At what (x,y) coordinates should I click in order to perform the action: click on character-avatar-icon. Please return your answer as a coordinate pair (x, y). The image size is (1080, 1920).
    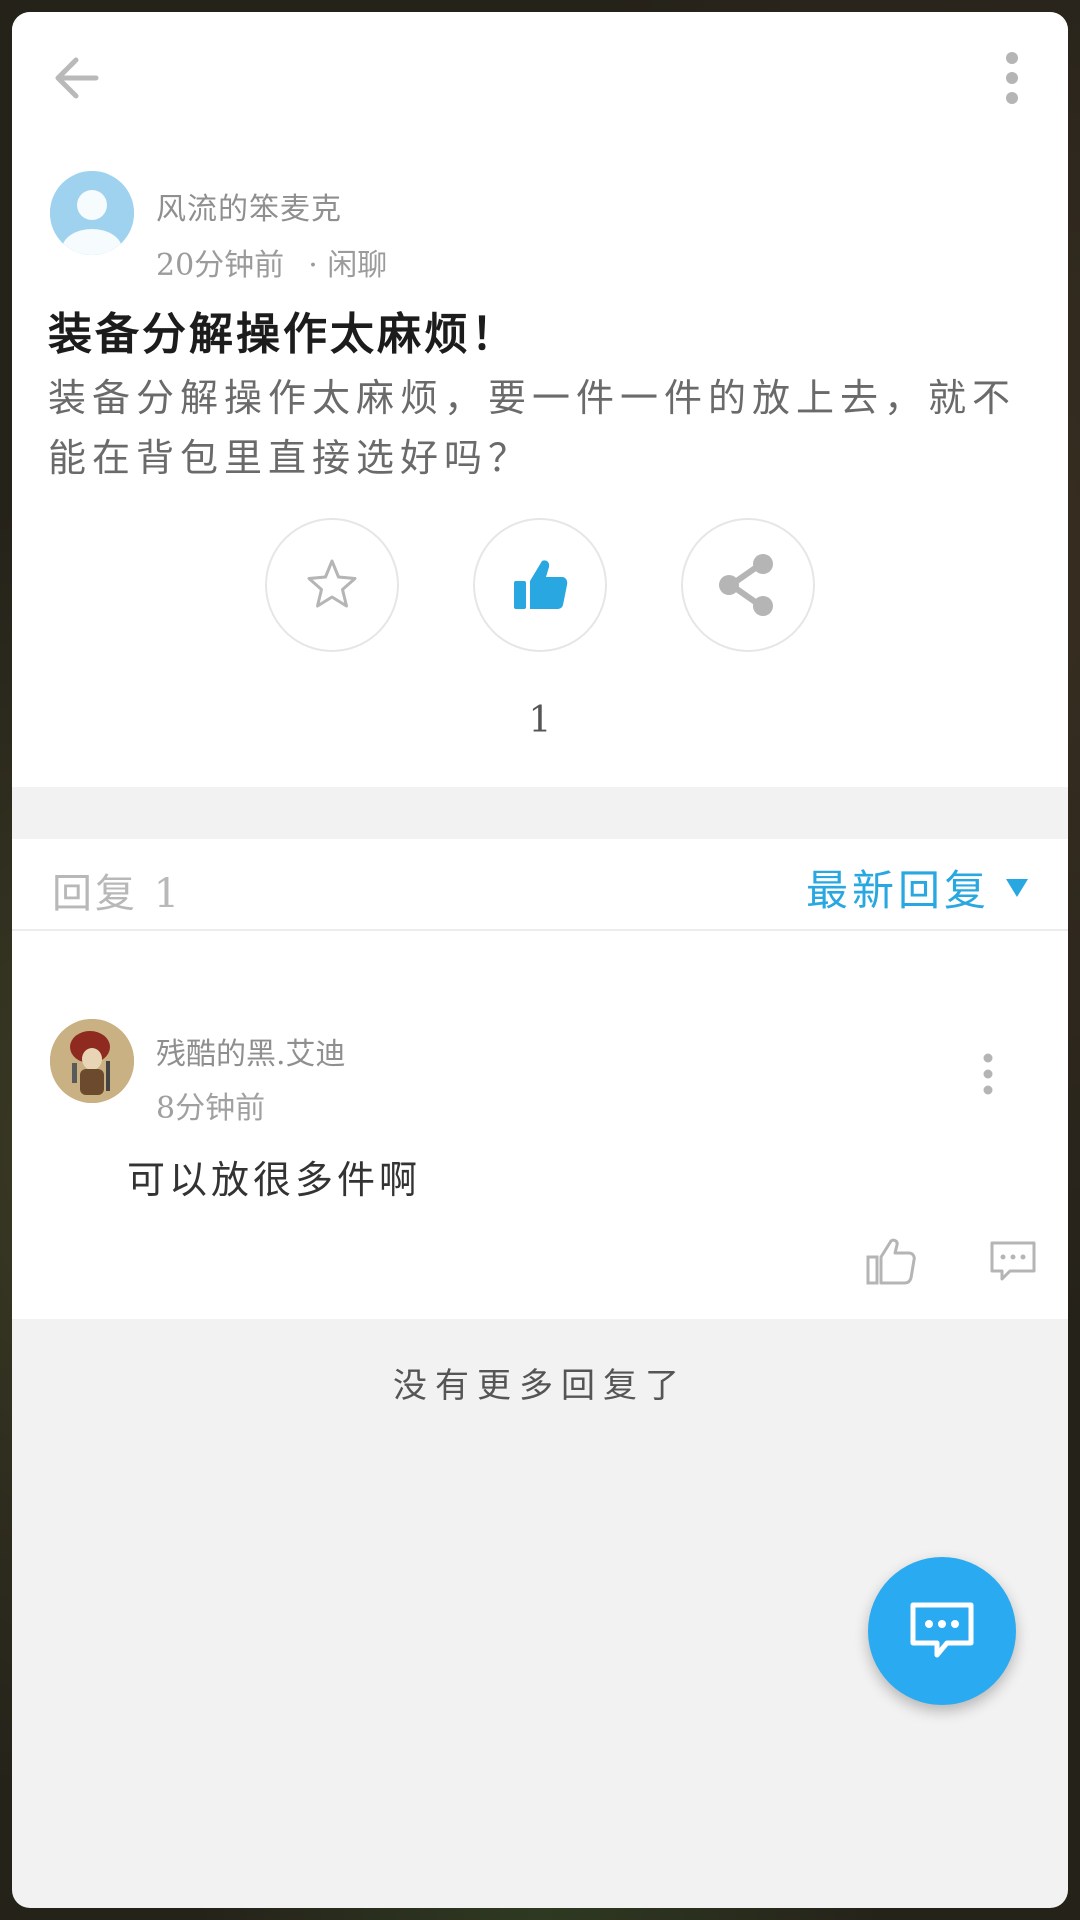
    Looking at the image, I should click on (92, 1061).